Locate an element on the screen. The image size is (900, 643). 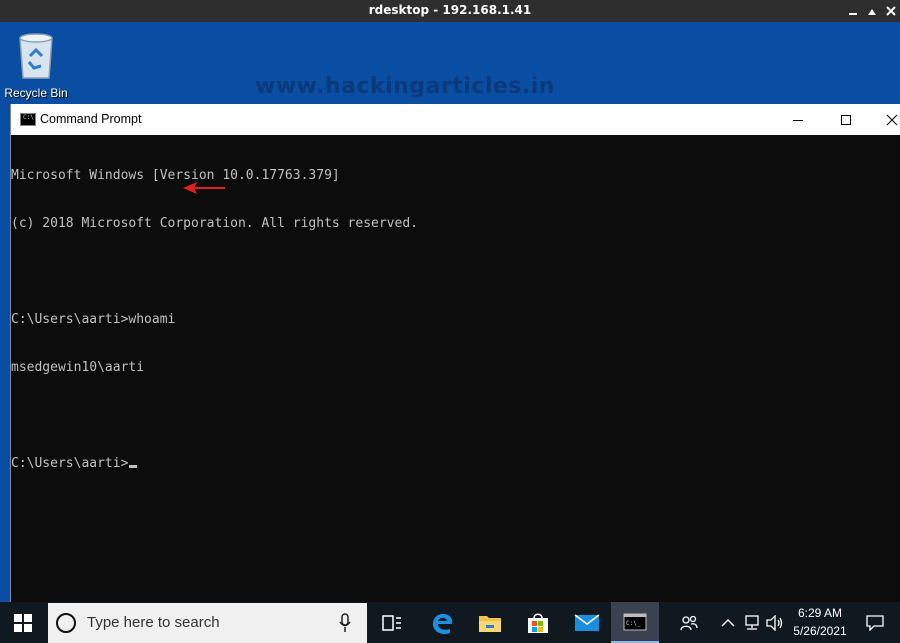
svg-text: C:\_ is located at coordinates (633, 623).